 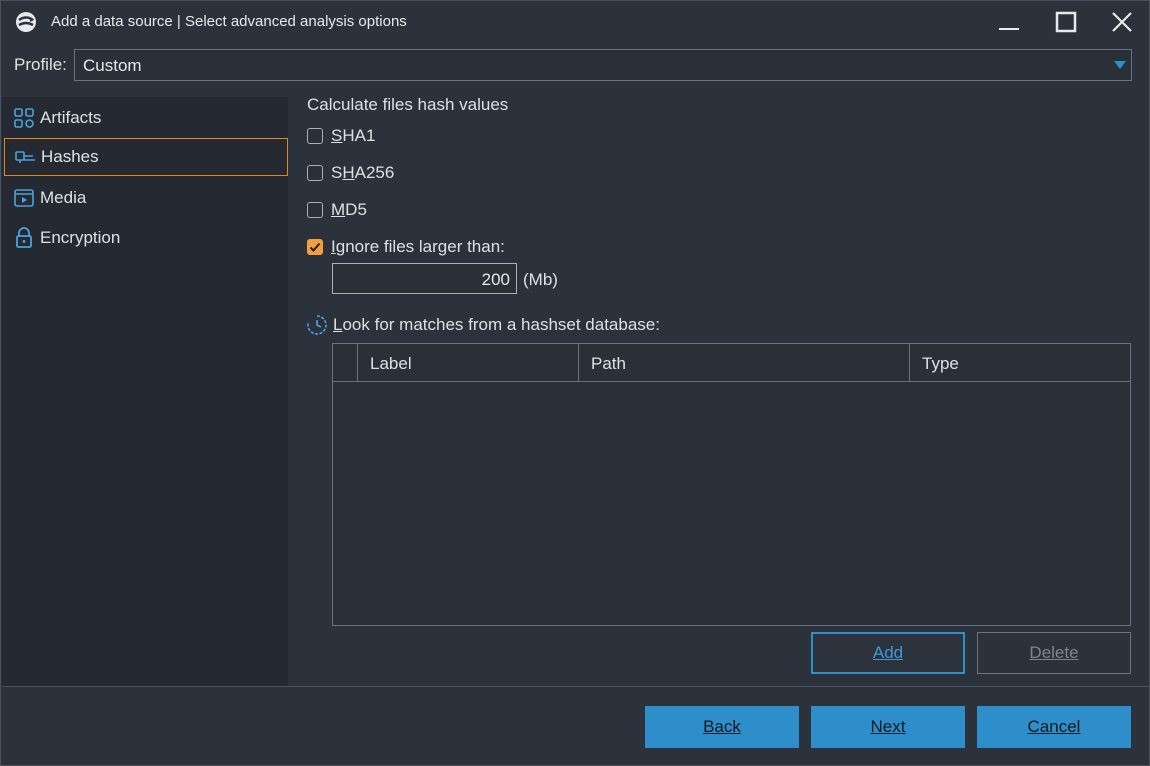 I want to click on file-size-limit-input: 200, so click(x=424, y=278).